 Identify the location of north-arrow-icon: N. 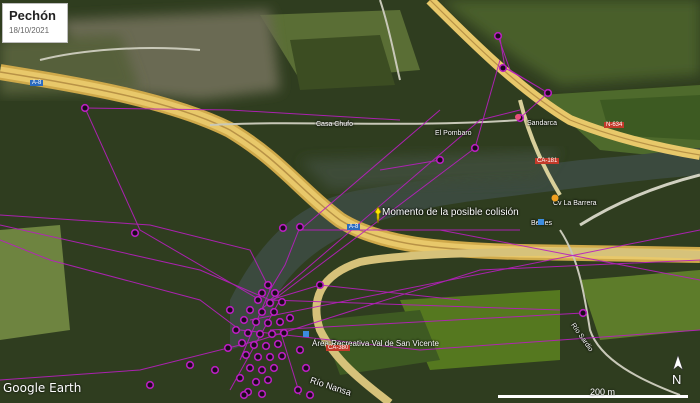
(678, 372).